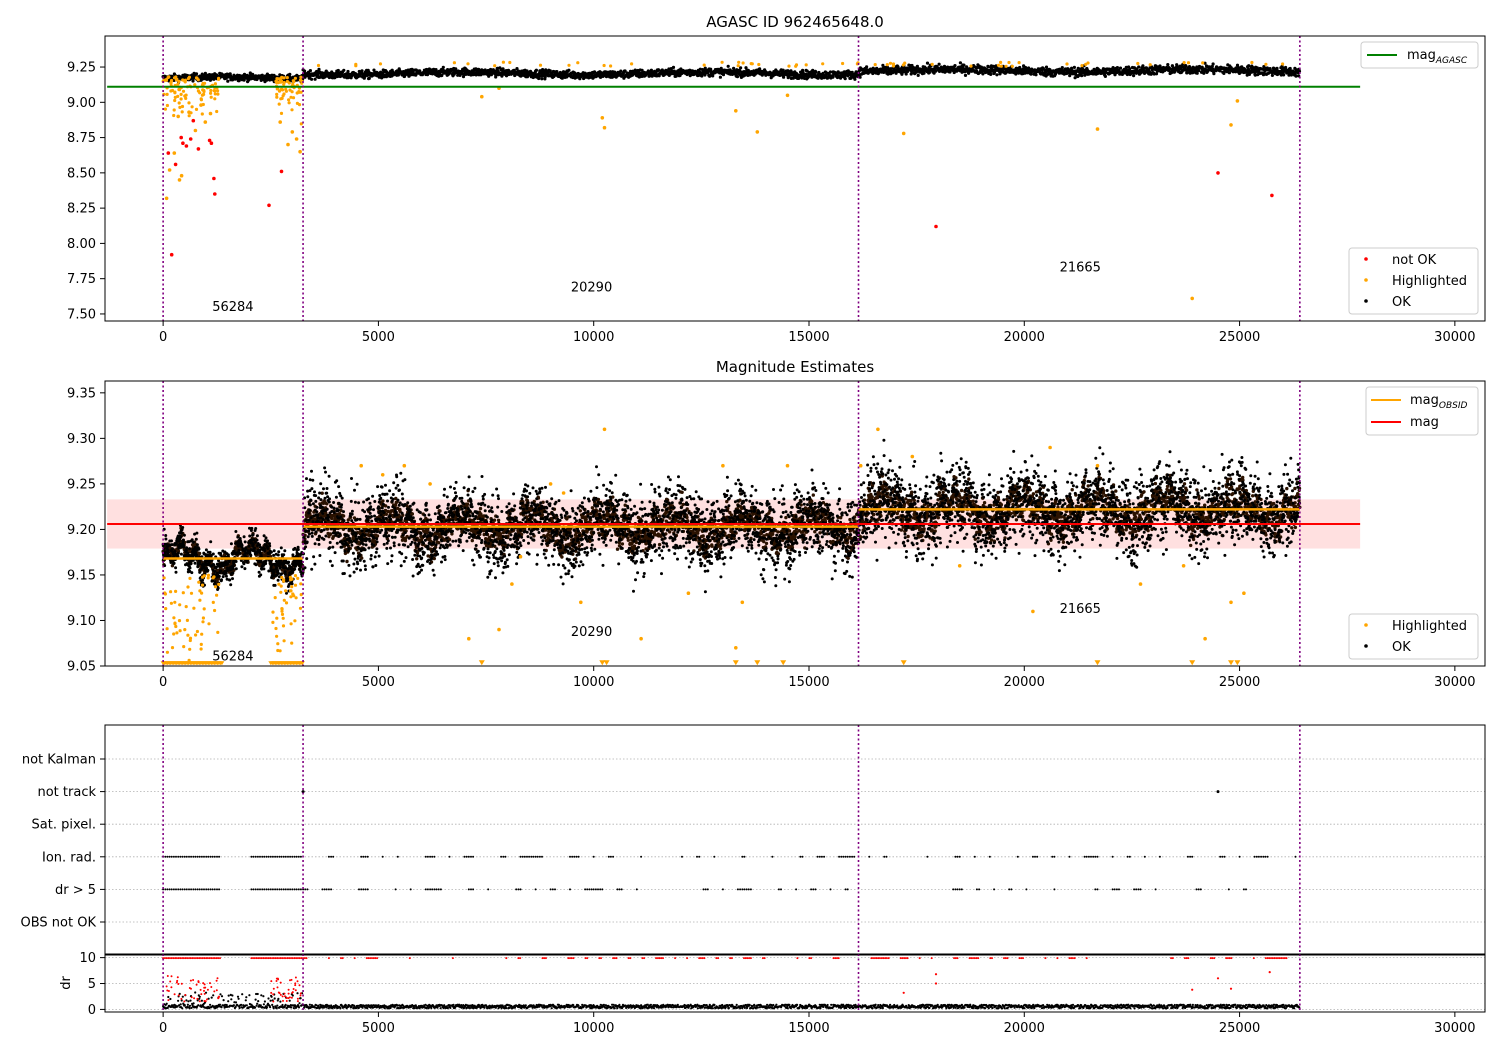 Image resolution: width=1500 pixels, height=1050 pixels. Describe the element at coordinates (81, 138) in the screenshot. I see `y-tick-label-8.75: 8.75` at that location.